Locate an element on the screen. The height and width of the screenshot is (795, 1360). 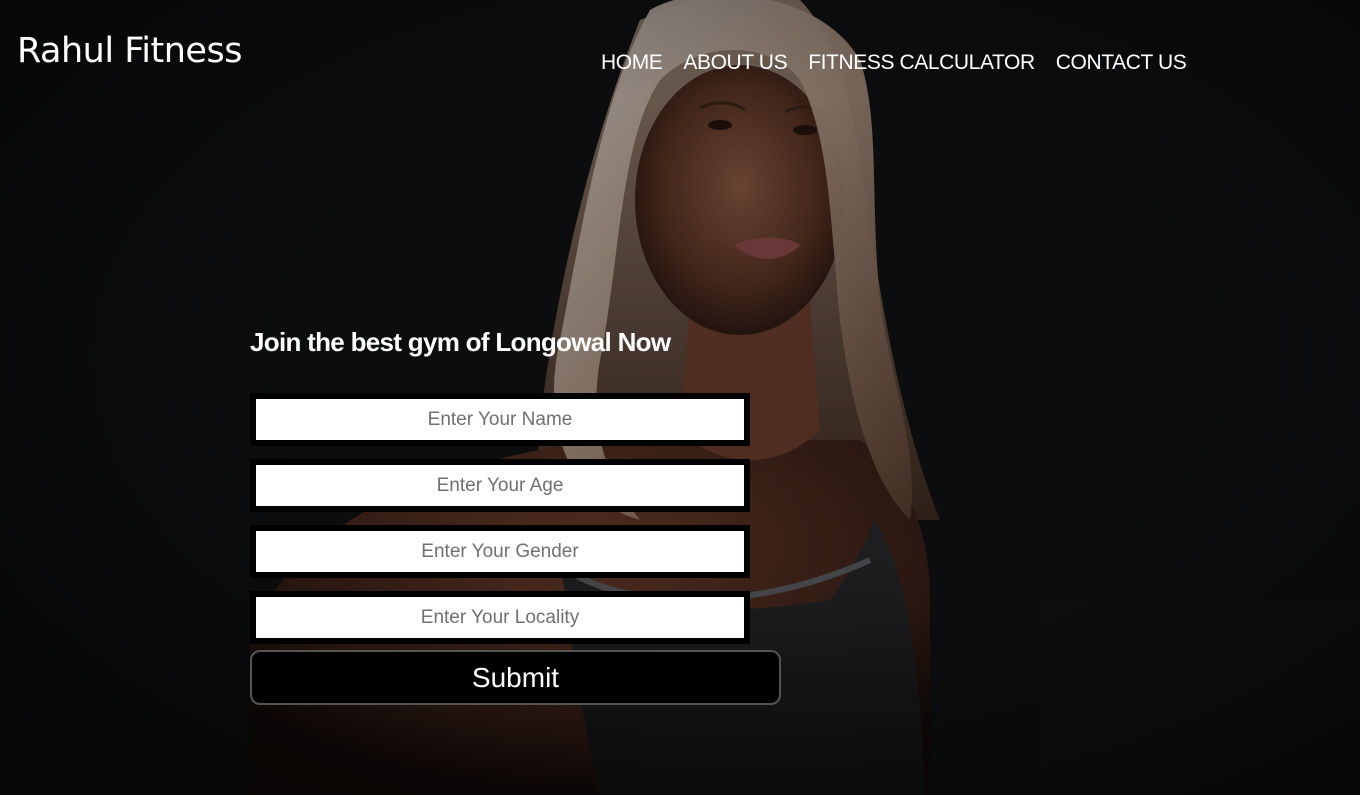
gender-input is located at coordinates (500, 551).